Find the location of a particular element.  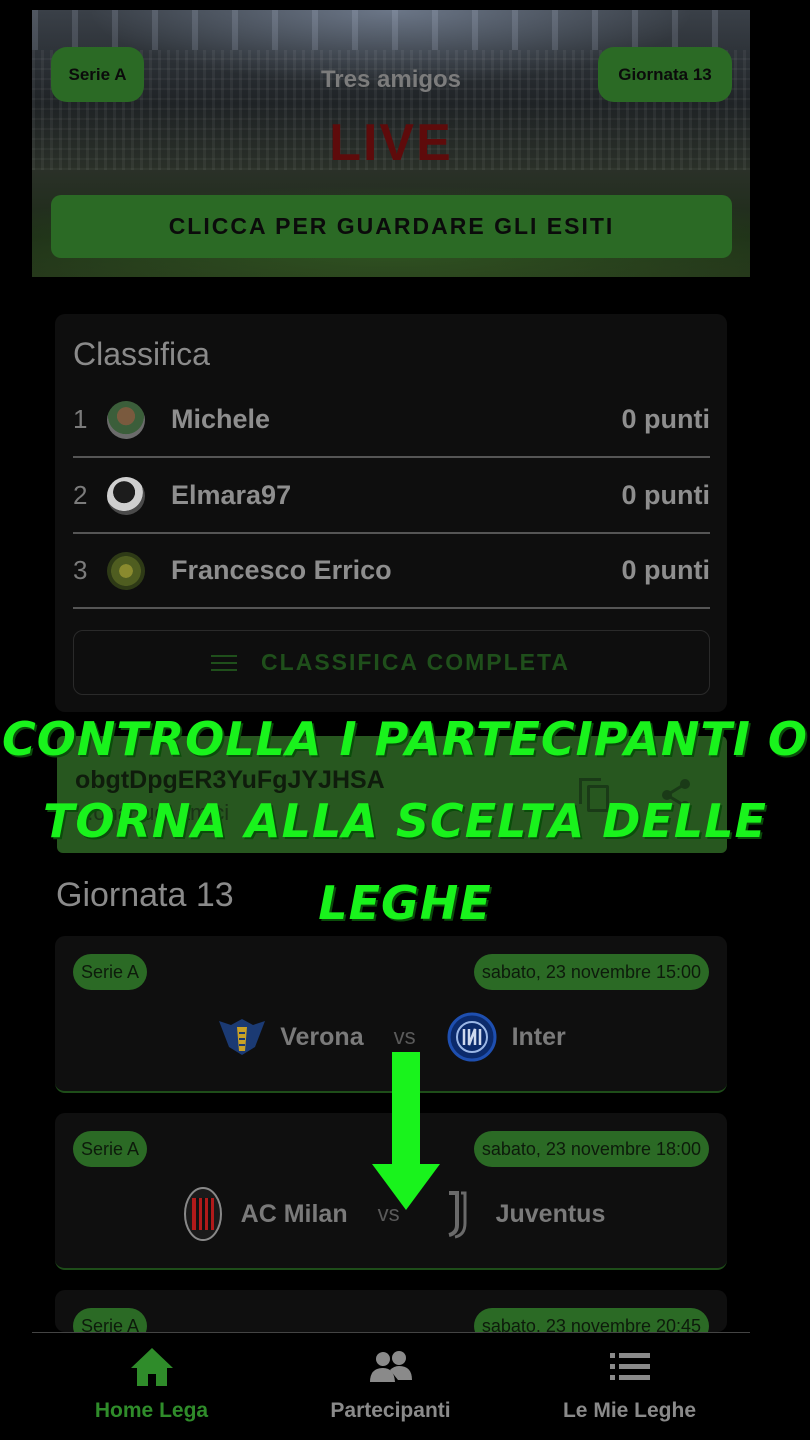

match-date-badge: sabato, 23 novembre 15:00 is located at coordinates (591, 972).